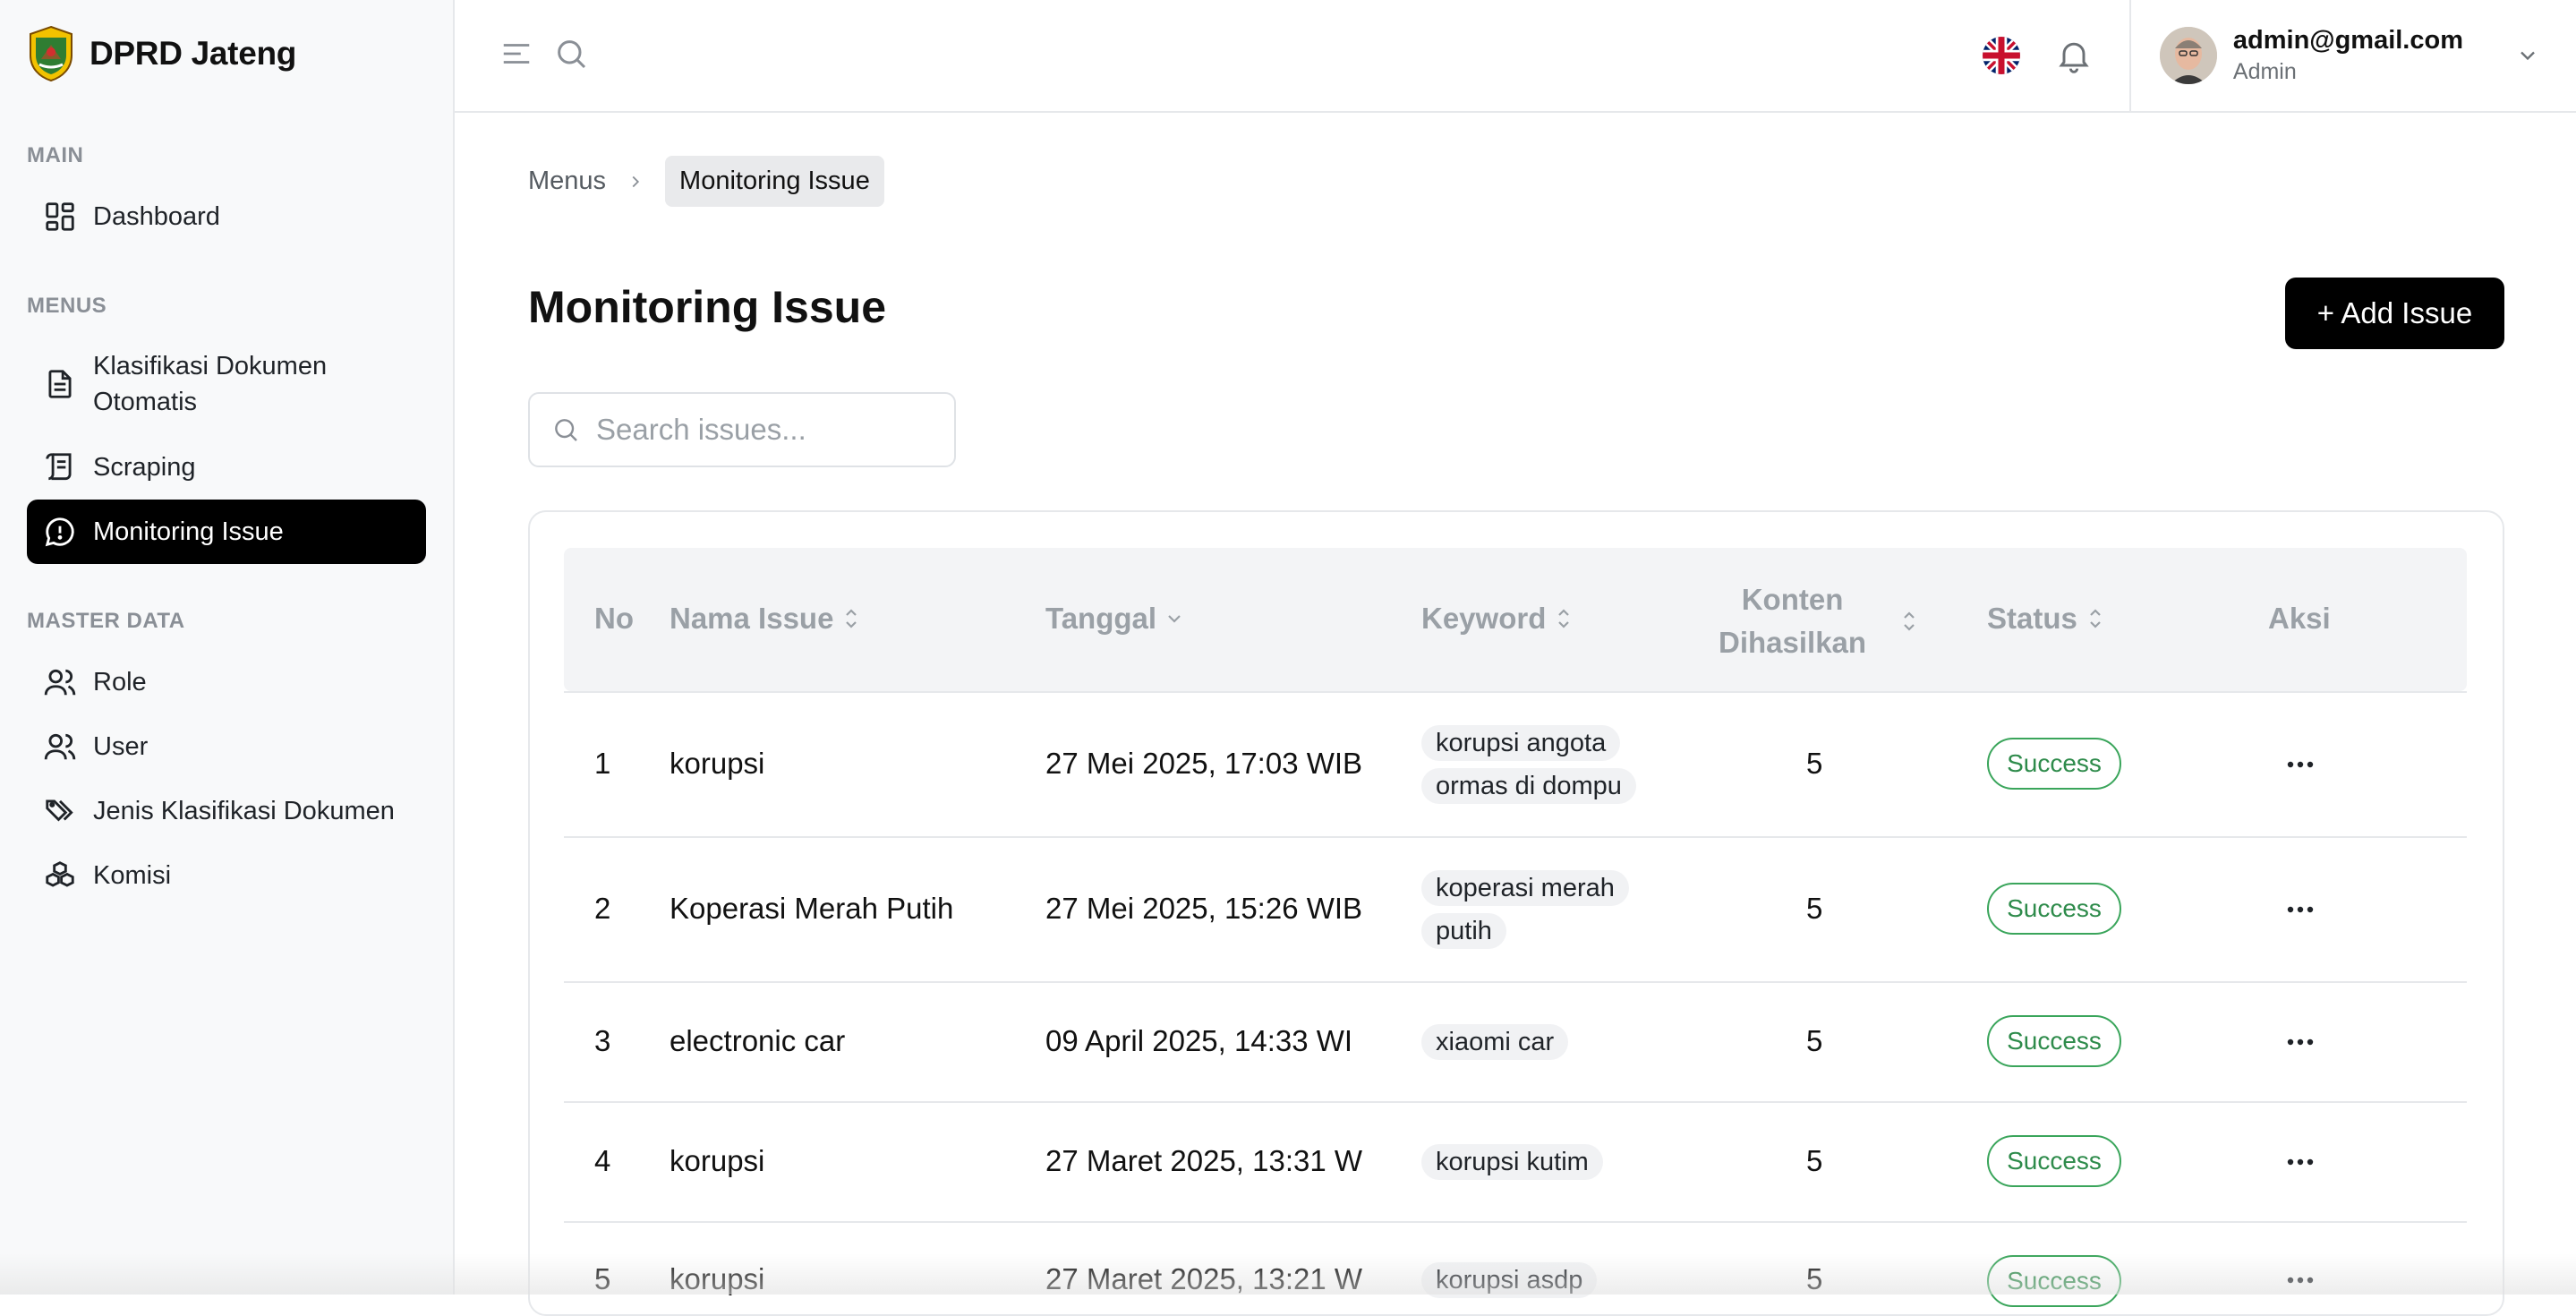 Image resolution: width=2576 pixels, height=1316 pixels. Describe the element at coordinates (602, 1278) in the screenshot. I see `cell-no: 5` at that location.